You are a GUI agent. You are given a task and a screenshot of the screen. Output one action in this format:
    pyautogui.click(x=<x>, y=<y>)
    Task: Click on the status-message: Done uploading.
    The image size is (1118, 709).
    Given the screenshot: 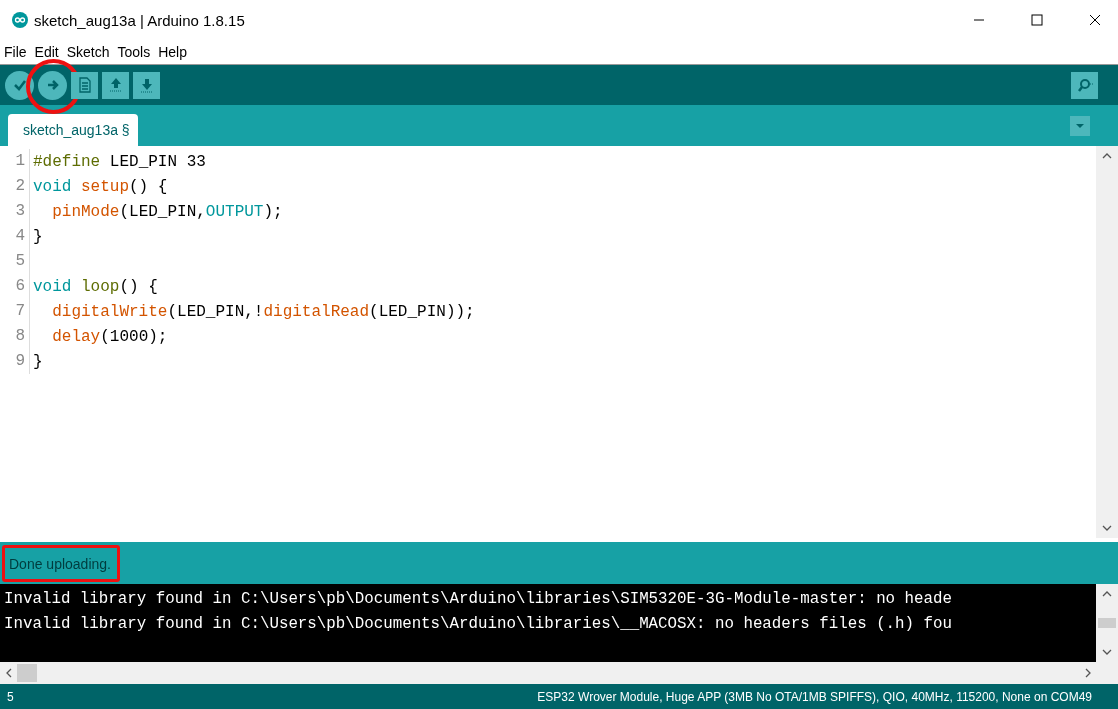 What is the action you would take?
    pyautogui.click(x=61, y=563)
    